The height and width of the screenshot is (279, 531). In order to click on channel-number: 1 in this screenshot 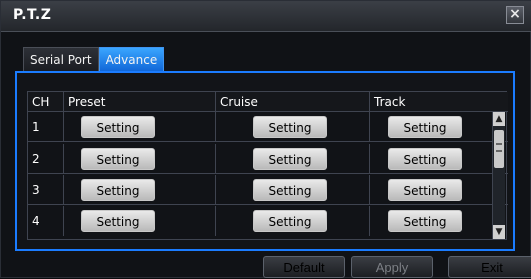, I will do `click(46, 126)`.